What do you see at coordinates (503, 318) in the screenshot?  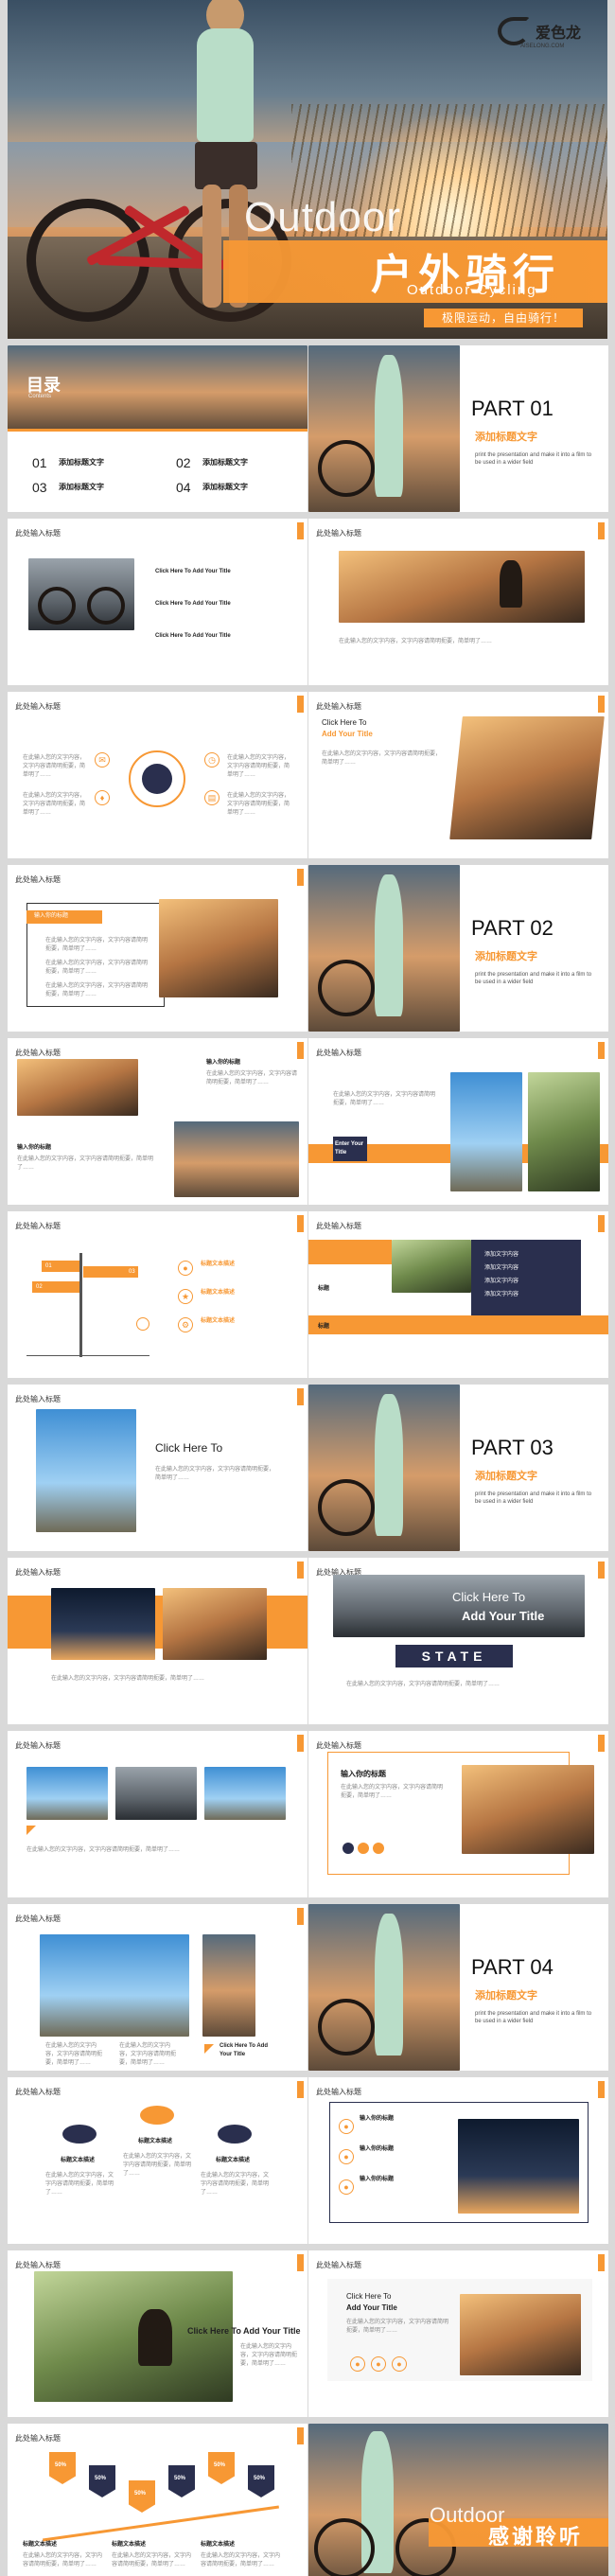 I see `cover-tagline: 极限运动，自由骑行！` at bounding box center [503, 318].